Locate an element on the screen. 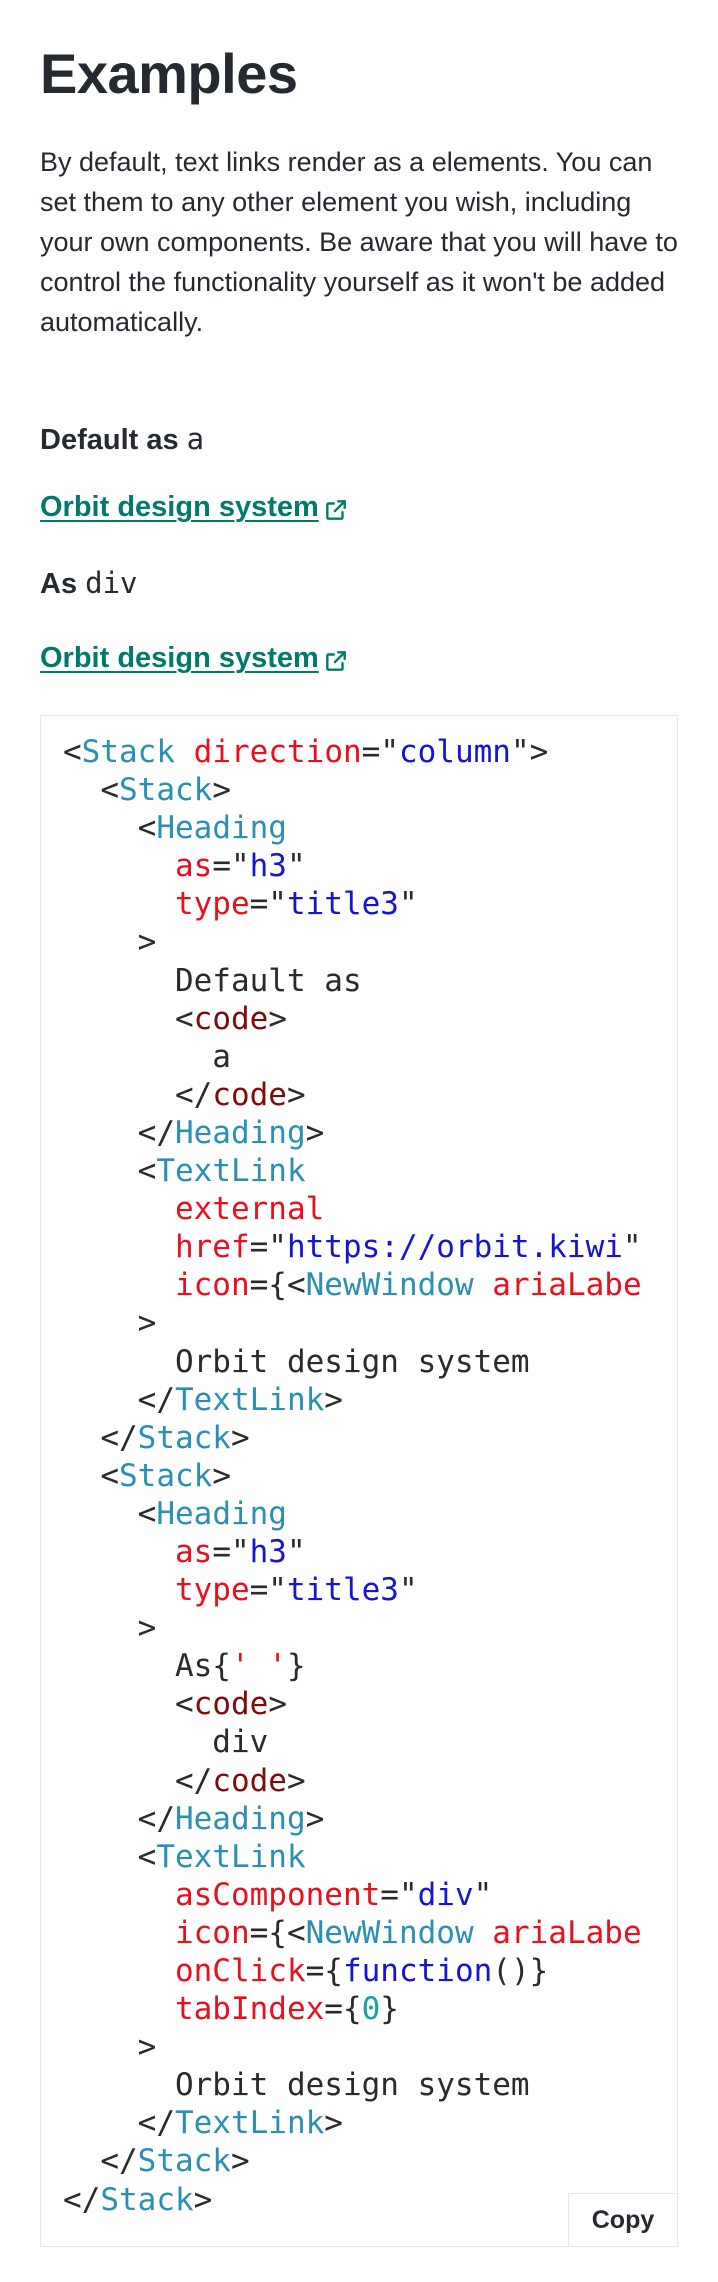 Image resolution: width=718 pixels, height=2282 pixels. example-heading-text: As is located at coordinates (59, 584).